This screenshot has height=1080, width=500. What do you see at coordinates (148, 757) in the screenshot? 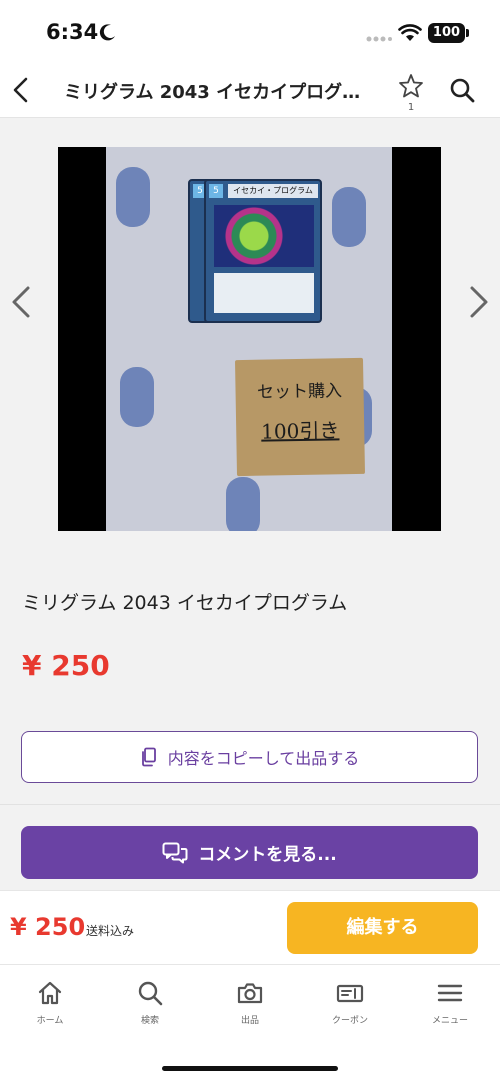
I see `copy-icon` at bounding box center [148, 757].